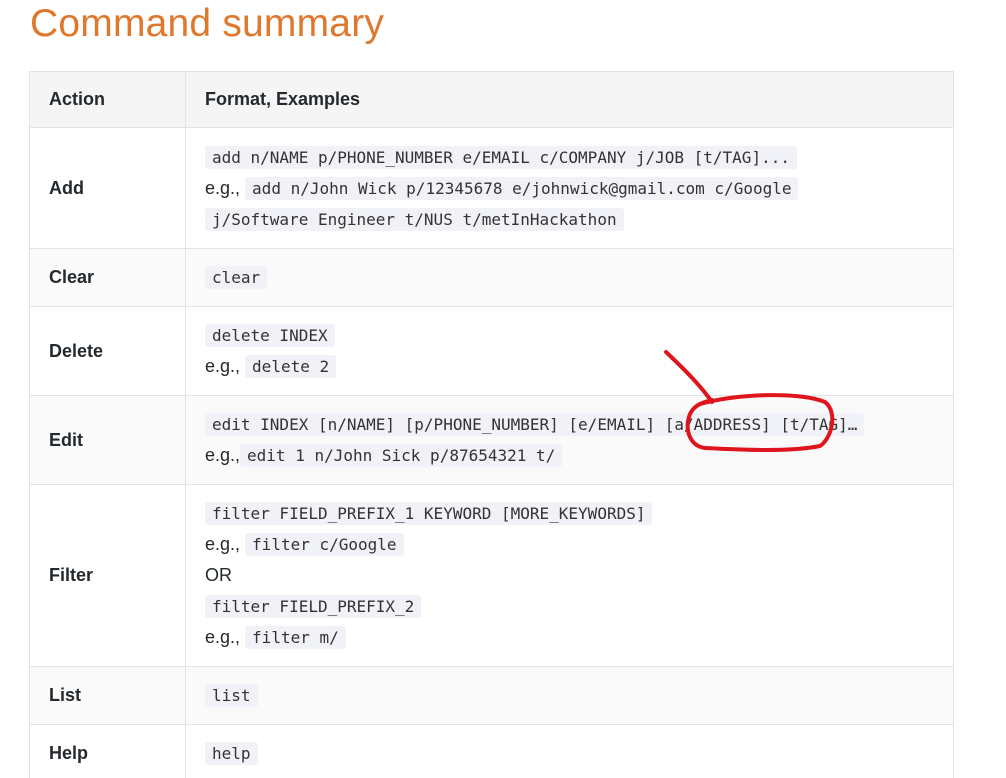 This screenshot has width=1006, height=778. I want to click on format-cell-clear: clear, so click(569, 277).